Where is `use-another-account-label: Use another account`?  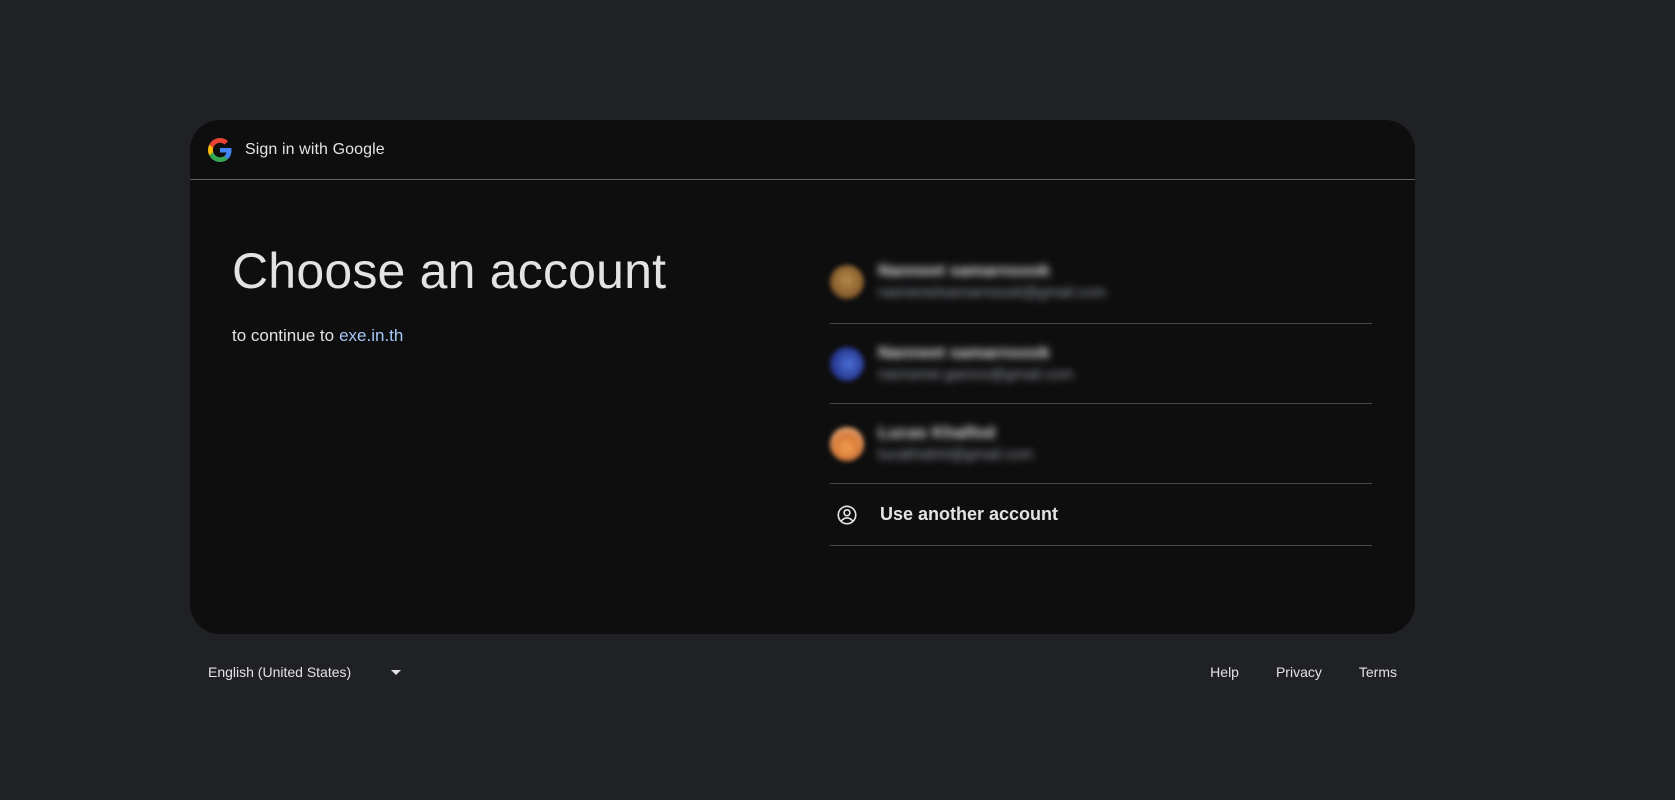 use-another-account-label: Use another account is located at coordinates (969, 514).